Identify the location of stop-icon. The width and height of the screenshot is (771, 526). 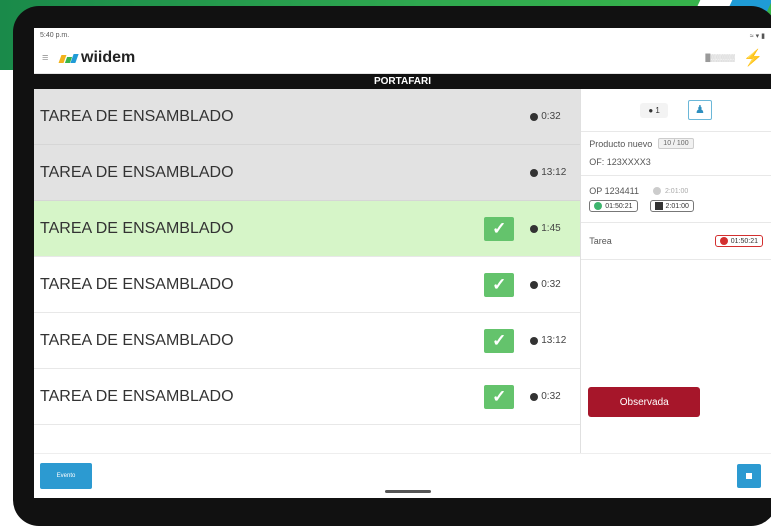
(749, 476).